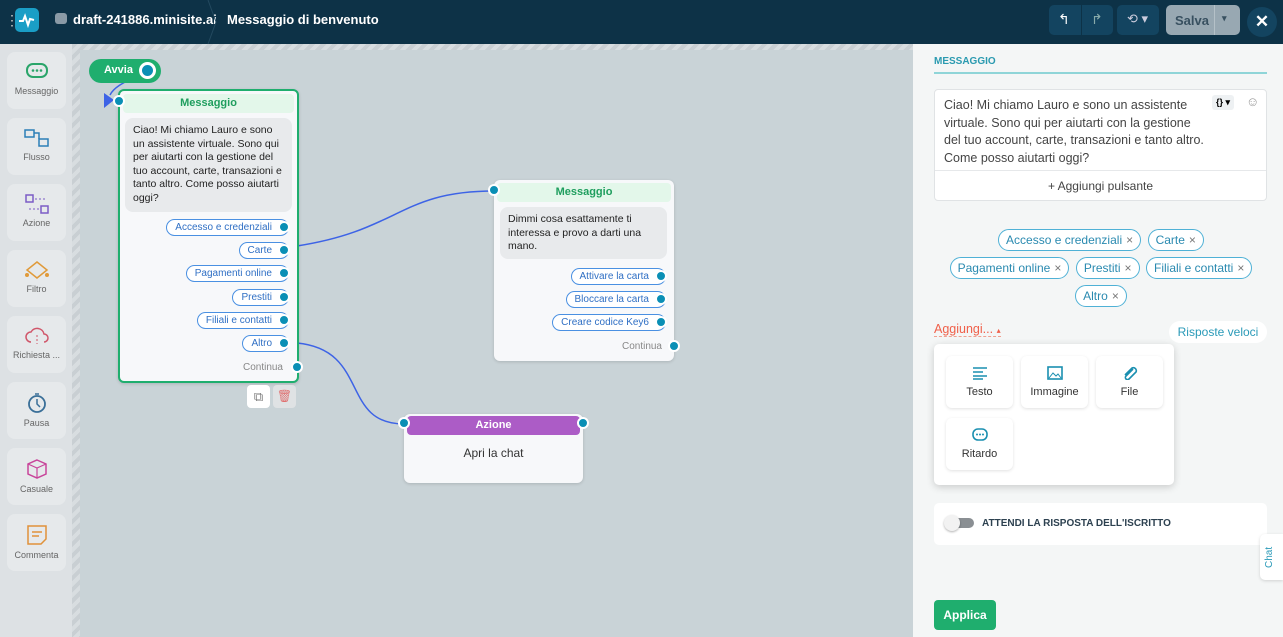 This screenshot has width=1283, height=637. What do you see at coordinates (616, 299) in the screenshot?
I see `quick-reply-button: Bloccare la carta` at bounding box center [616, 299].